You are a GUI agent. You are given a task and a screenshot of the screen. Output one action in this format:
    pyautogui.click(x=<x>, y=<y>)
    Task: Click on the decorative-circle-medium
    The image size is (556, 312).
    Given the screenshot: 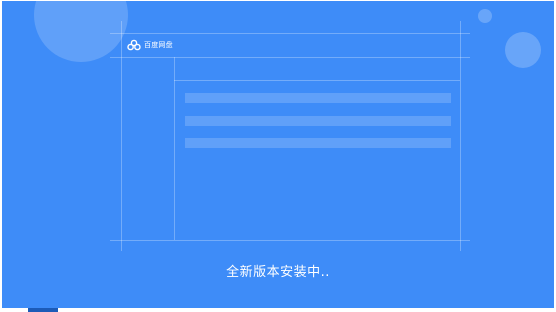 What is the action you would take?
    pyautogui.click(x=523, y=50)
    